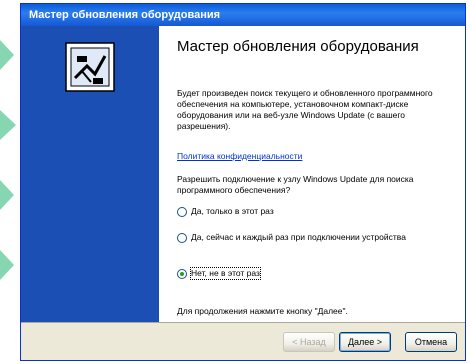  I want to click on radio-yes-always, so click(182, 238).